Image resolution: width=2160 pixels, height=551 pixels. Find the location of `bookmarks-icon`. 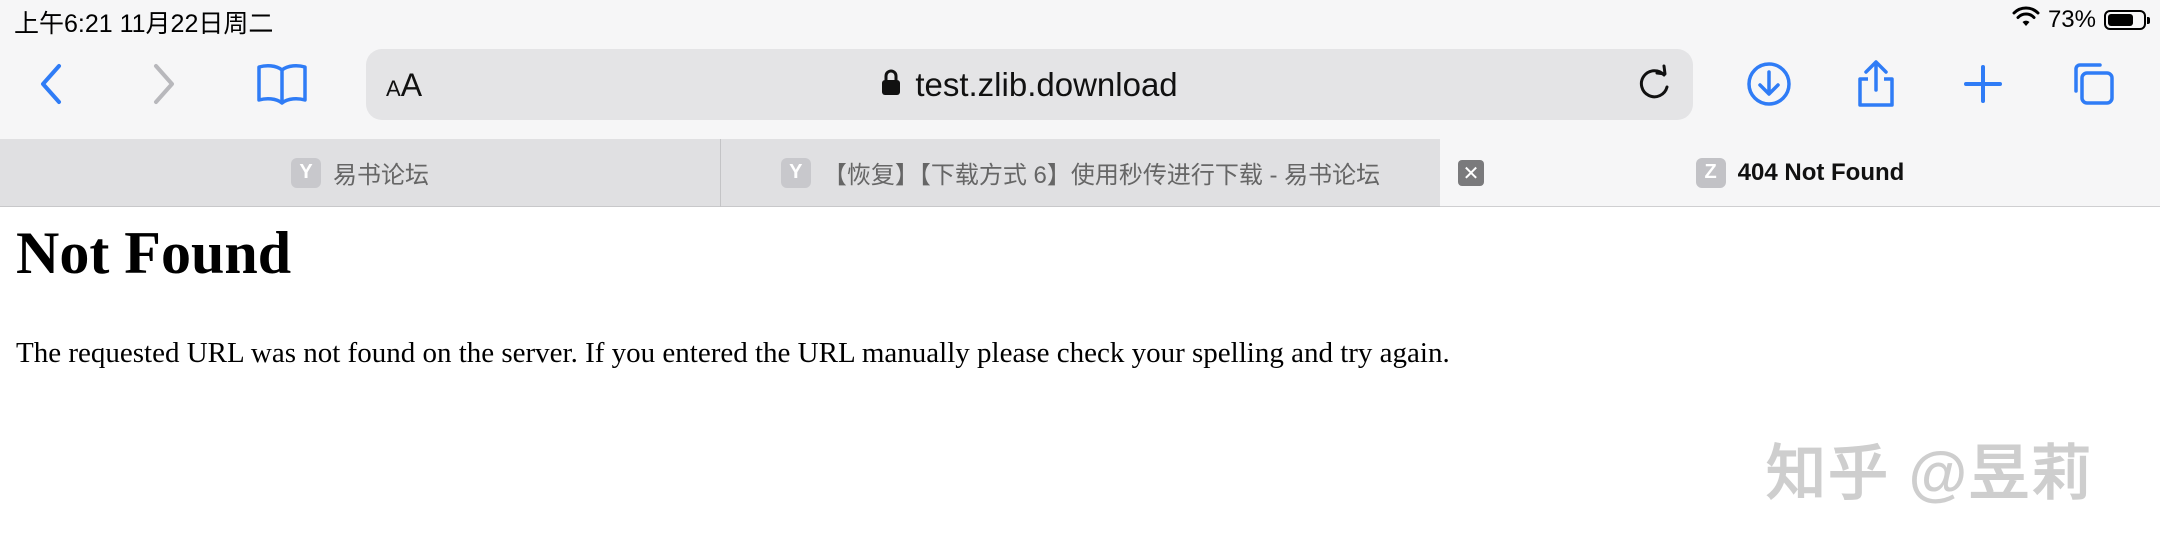

bookmarks-icon is located at coordinates (282, 84).